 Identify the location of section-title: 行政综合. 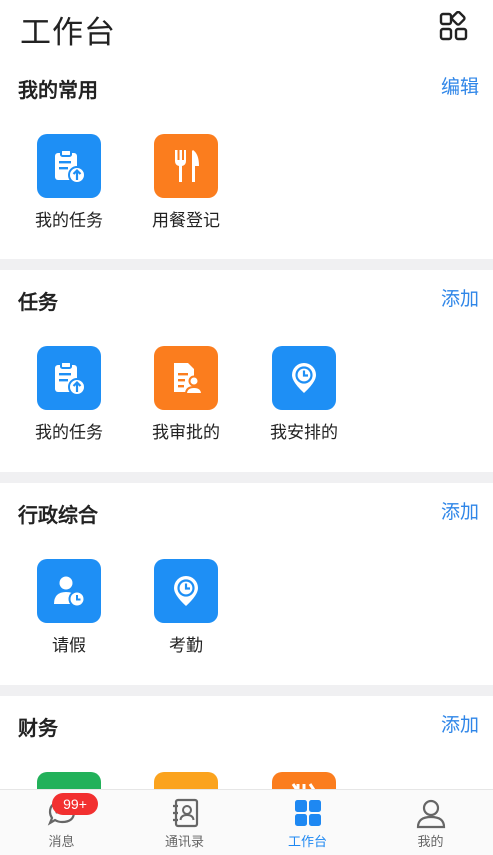
(58, 516).